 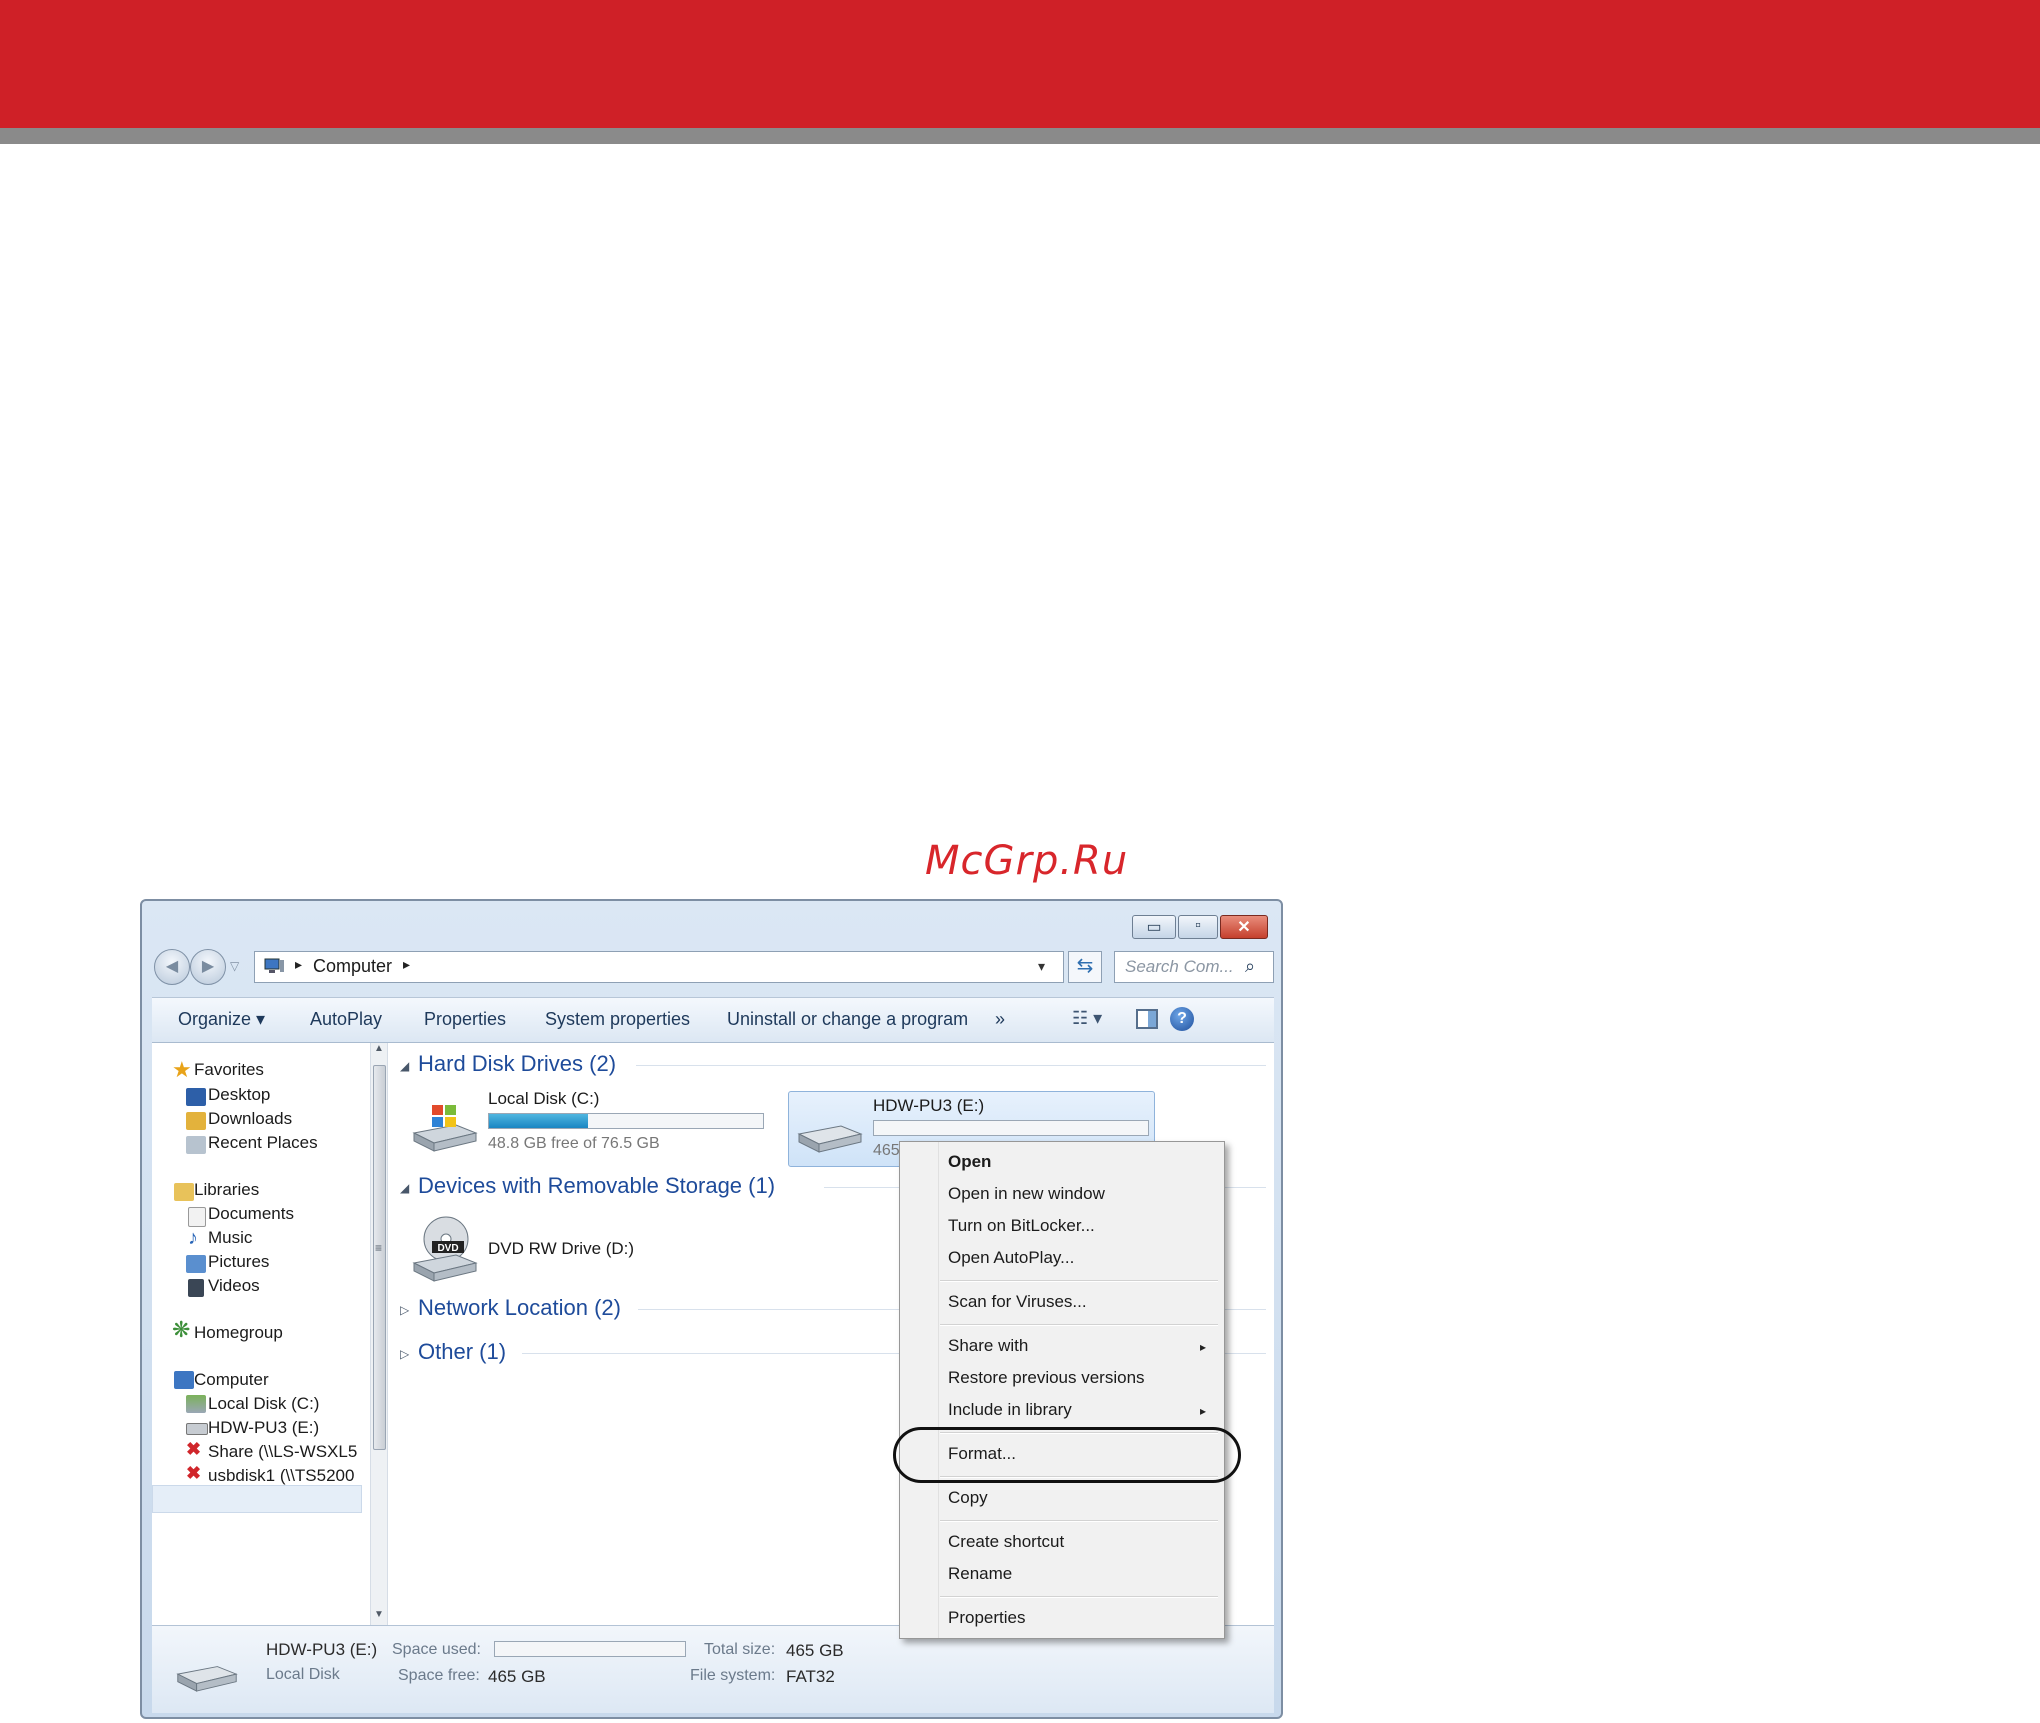 What do you see at coordinates (226, 1190) in the screenshot?
I see `nav-libraries: Libraries` at bounding box center [226, 1190].